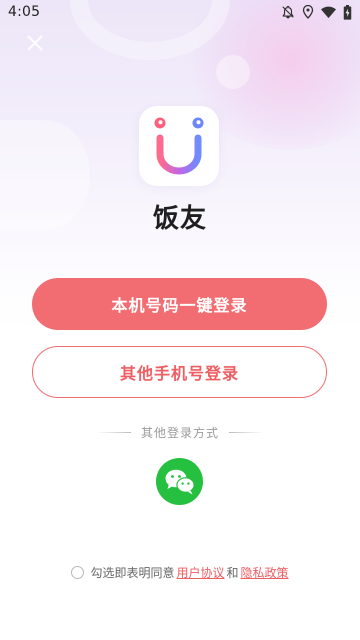  Describe the element at coordinates (347, 12) in the screenshot. I see `battery-icon` at that location.